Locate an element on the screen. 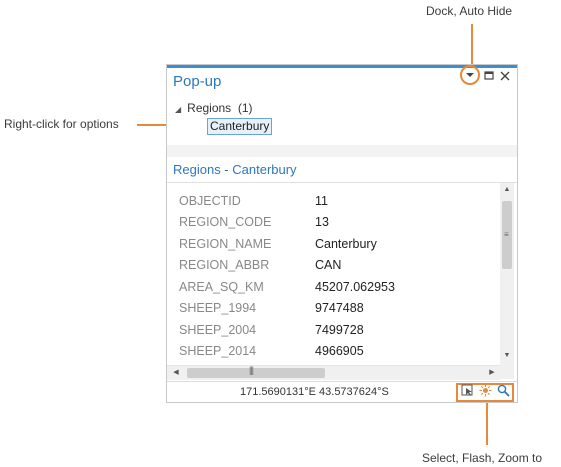 The image size is (561, 467). table-row: SHEEP_1994 9747488 is located at coordinates (333, 311).